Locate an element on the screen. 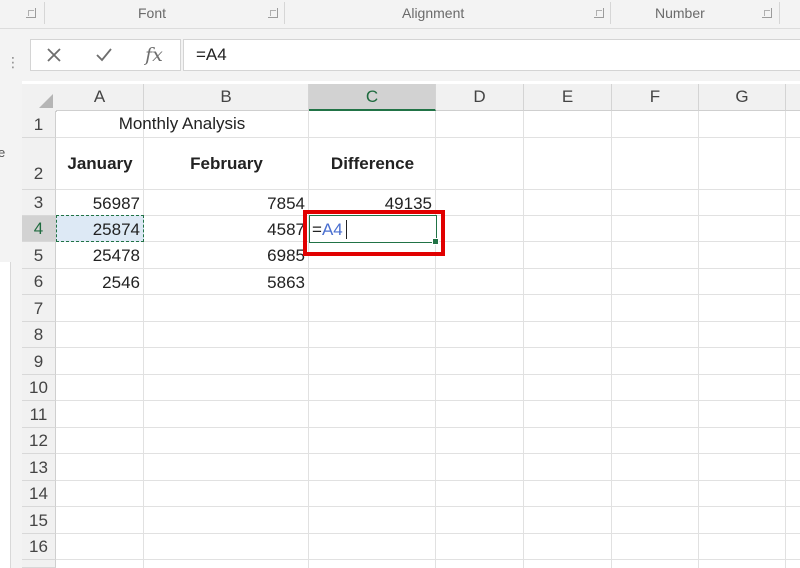  column-header-e: E is located at coordinates (568, 97).